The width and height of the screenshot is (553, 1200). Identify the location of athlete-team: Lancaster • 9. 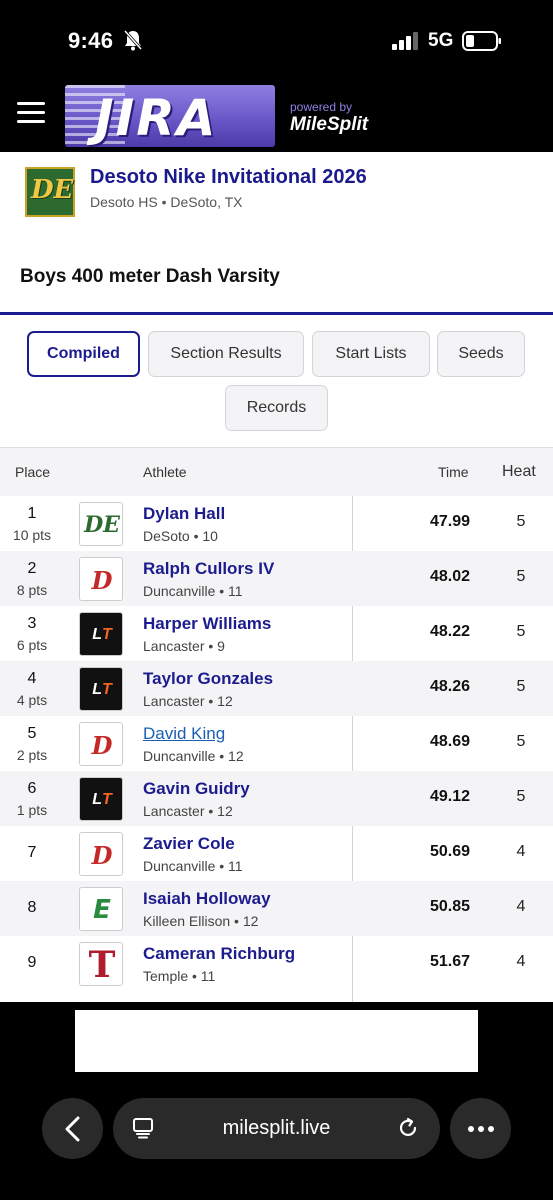
(184, 646).